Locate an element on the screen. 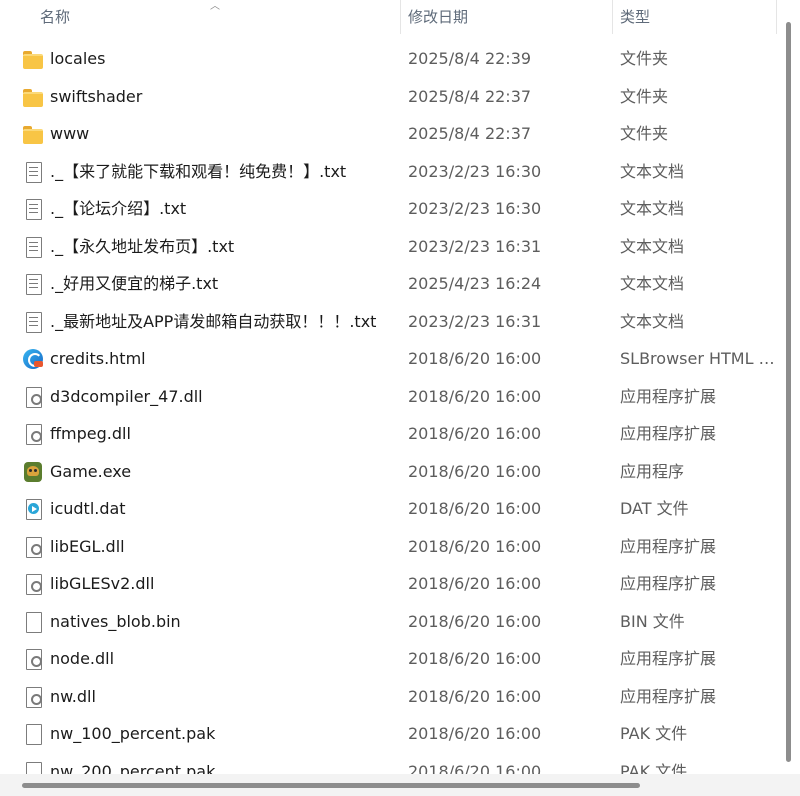  file-row: nw_200_percent.pak 2018/6/20 16:00 PAK 文件 is located at coordinates (389, 764).